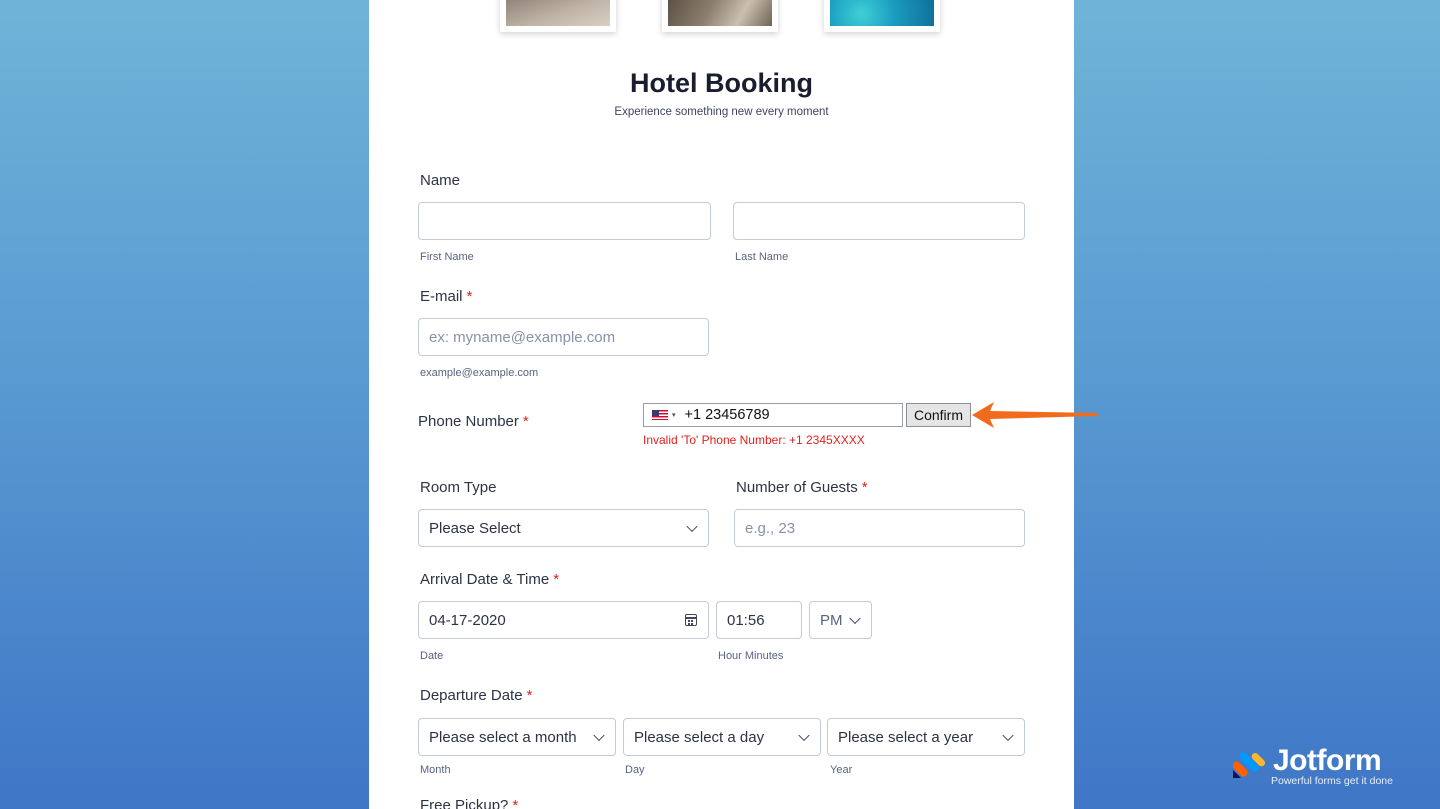 This screenshot has height=809, width=1440. Describe the element at coordinates (879, 221) in the screenshot. I see `last-name-input` at that location.